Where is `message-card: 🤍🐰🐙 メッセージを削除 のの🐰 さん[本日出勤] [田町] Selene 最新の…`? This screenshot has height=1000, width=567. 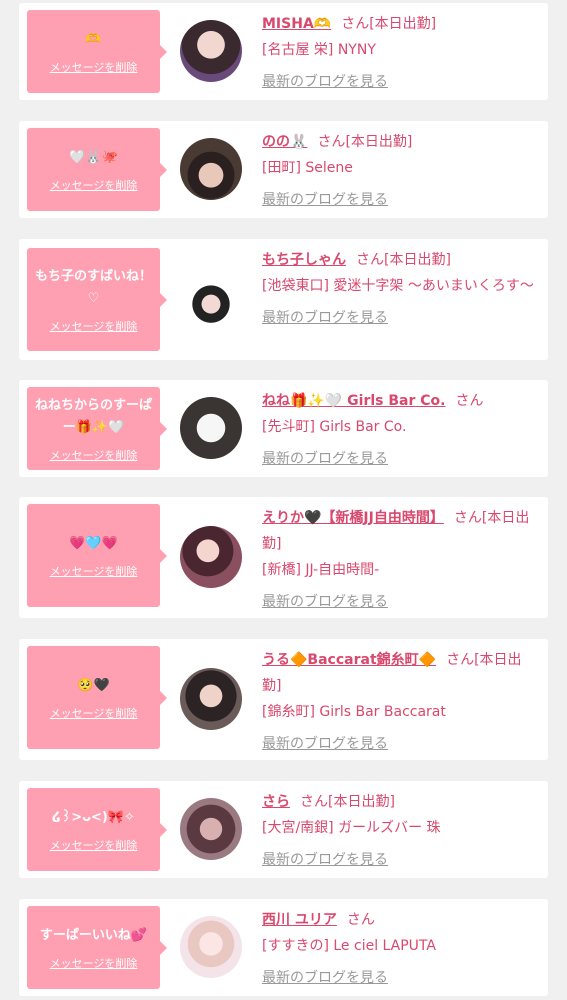 message-card: 🤍🐰🐙 メッセージを削除 のの🐰 さん[本日出勤] [田町] Selene 最新の… is located at coordinates (283, 169).